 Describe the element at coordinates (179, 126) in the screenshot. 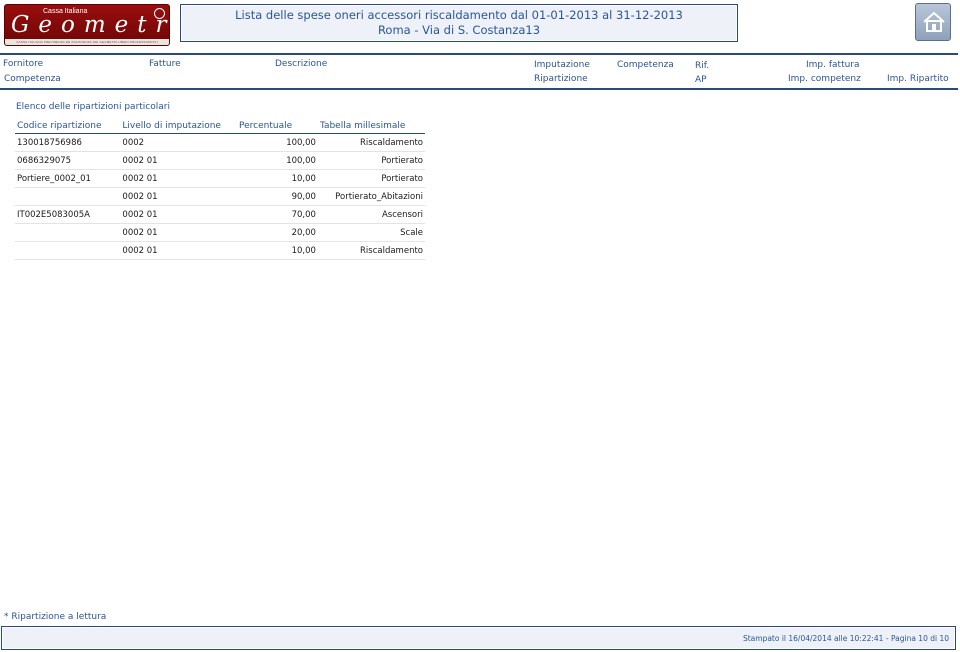

I see `header-livello: Livello di imputazione` at that location.